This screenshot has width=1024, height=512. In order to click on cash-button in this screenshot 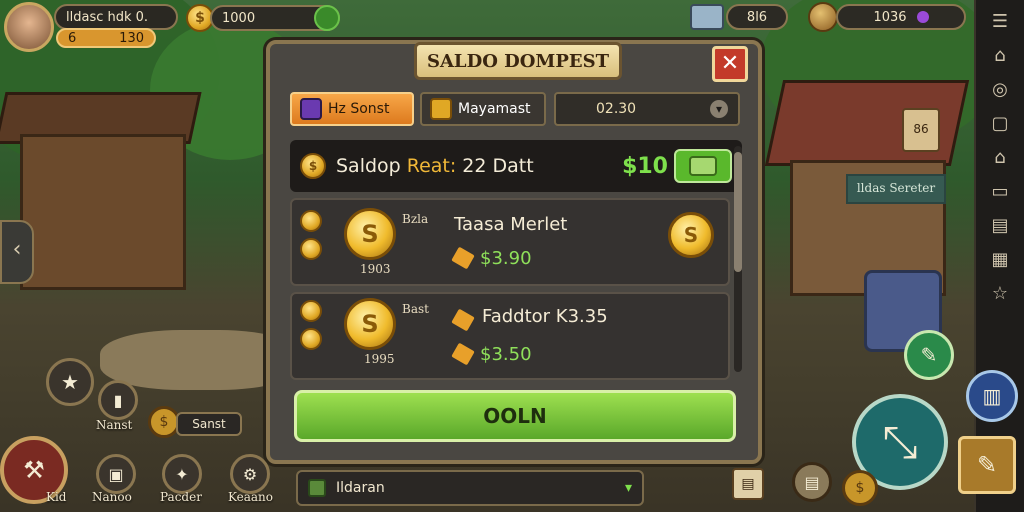, I will do `click(703, 166)`.